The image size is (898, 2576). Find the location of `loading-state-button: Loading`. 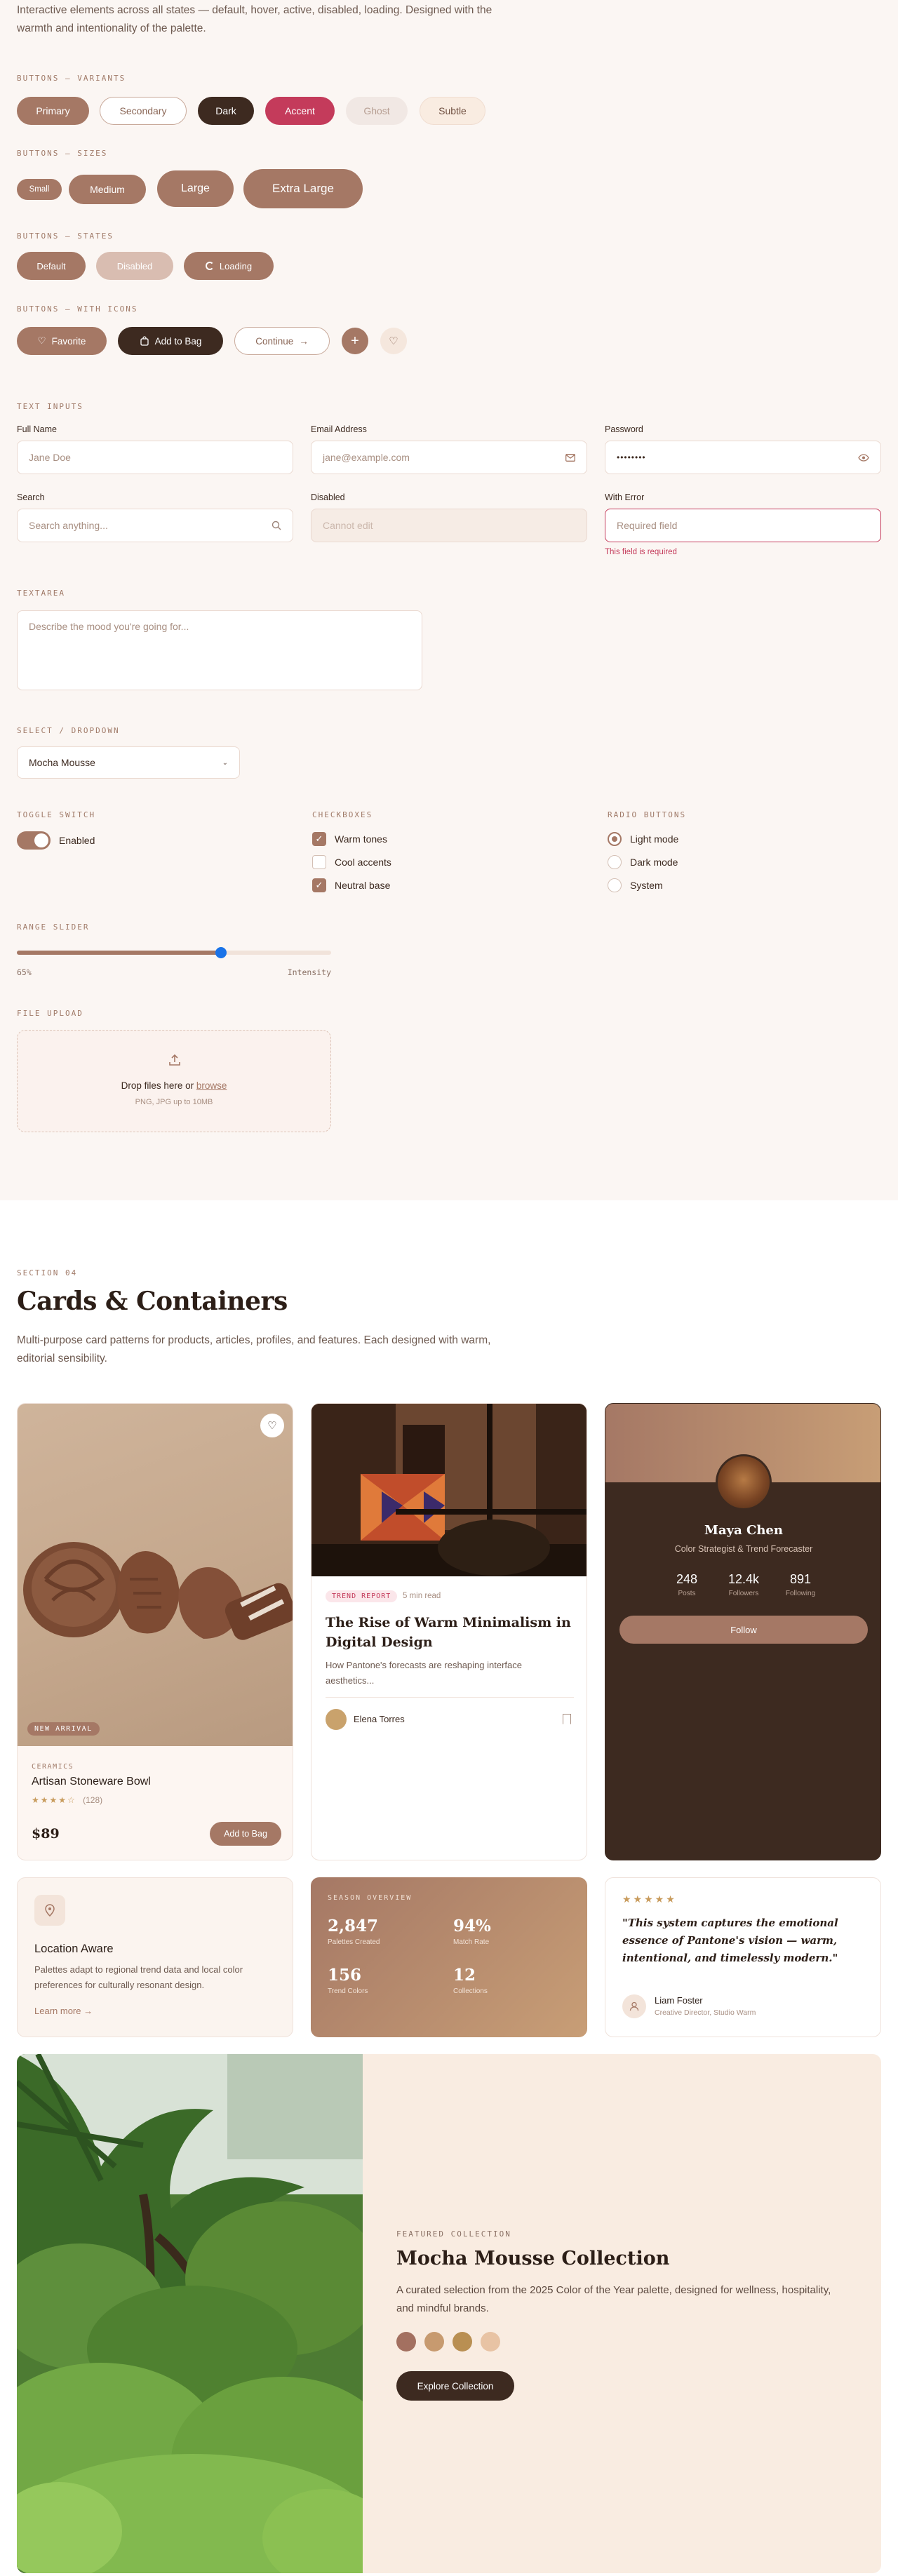

loading-state-button: Loading is located at coordinates (229, 266).